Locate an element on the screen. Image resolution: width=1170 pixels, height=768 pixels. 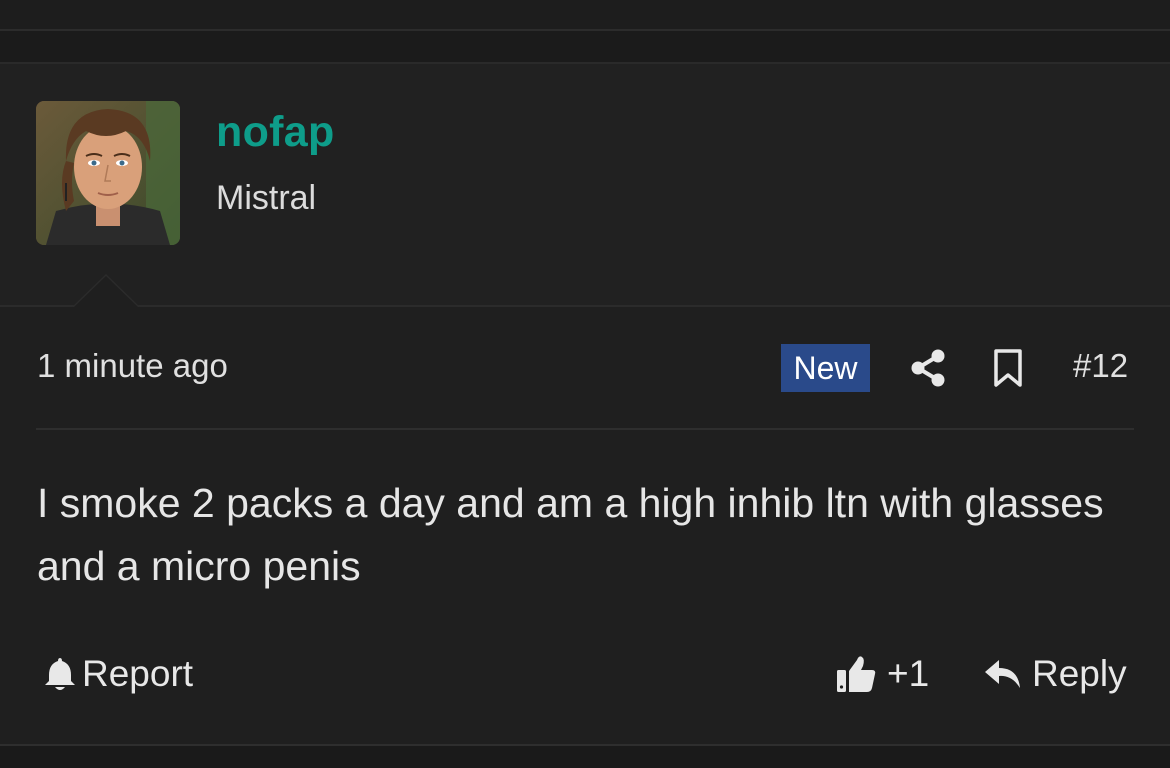
share-icon is located at coordinates (928, 368).